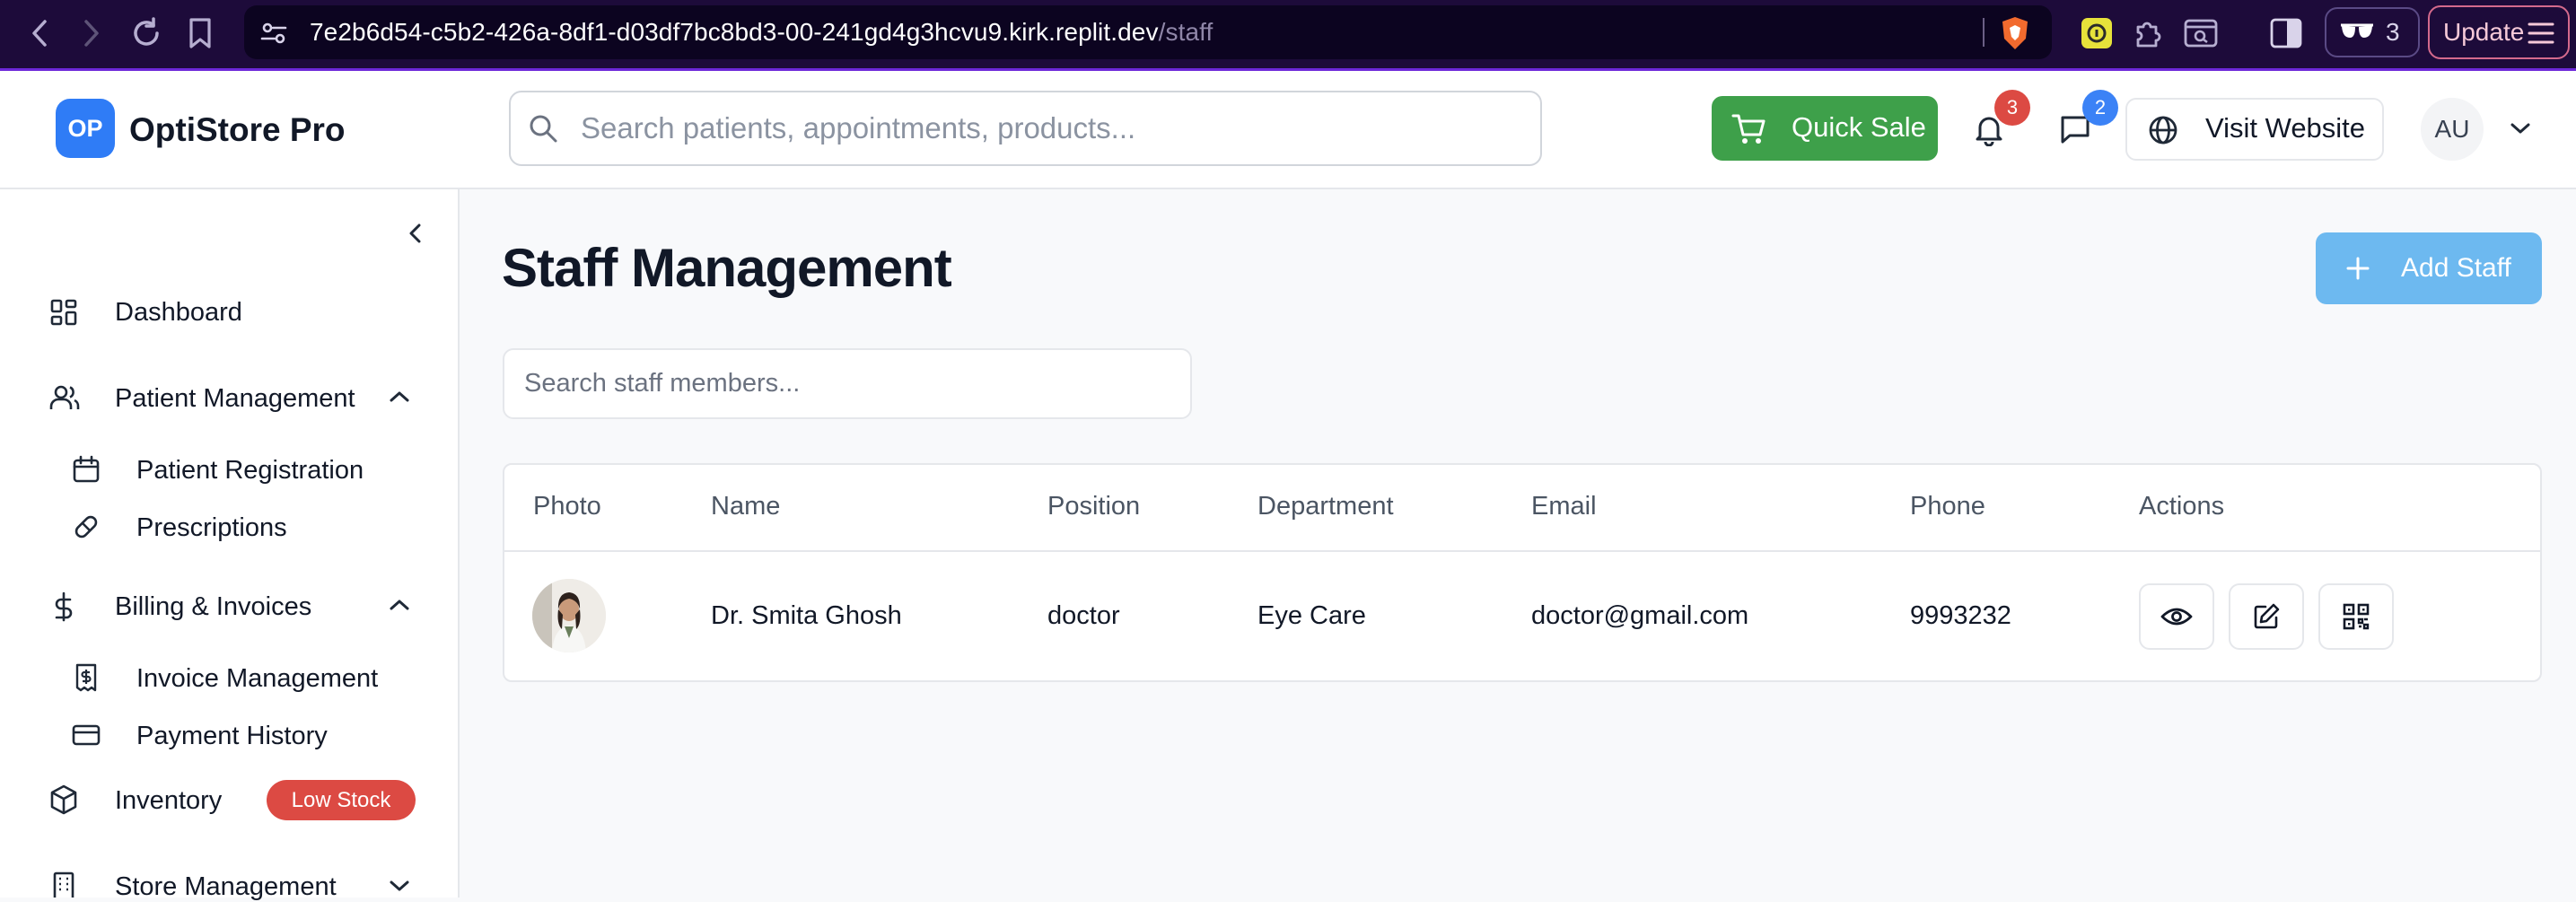 The width and height of the screenshot is (2576, 902). I want to click on brand-name: OptiStore Pro, so click(237, 130).